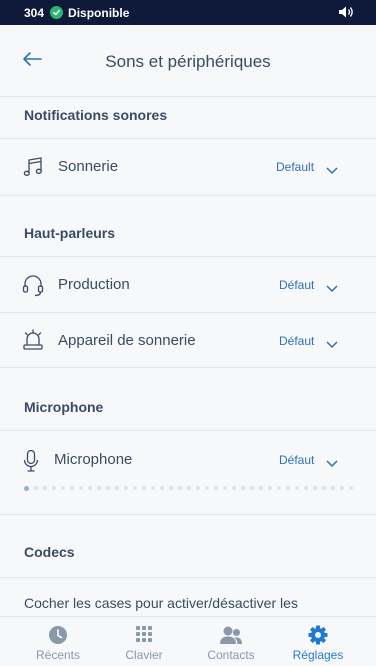 The height and width of the screenshot is (666, 376). What do you see at coordinates (295, 167) in the screenshot?
I see `ringtone-value: Default` at bounding box center [295, 167].